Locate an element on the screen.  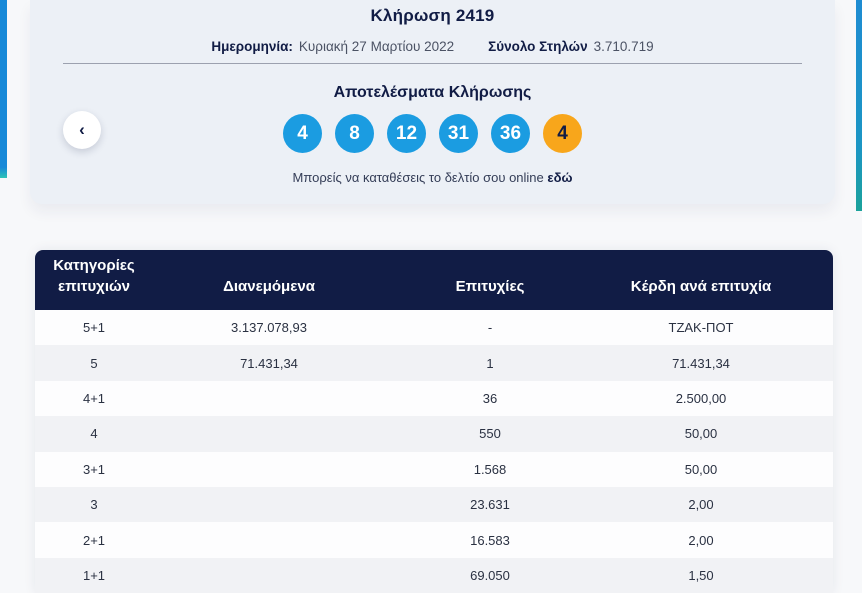
table-cell-winners: 69.050 is located at coordinates (490, 575).